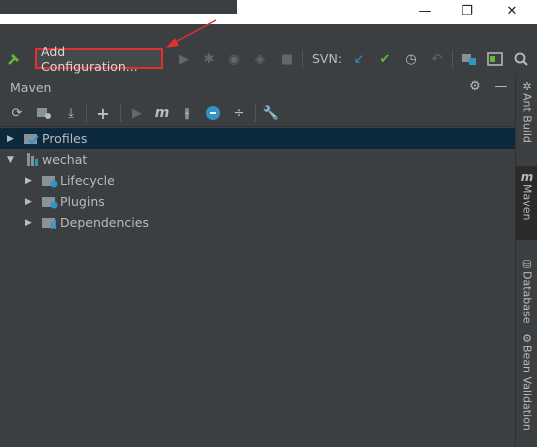 This screenshot has height=447, width=537. What do you see at coordinates (501, 86) in the screenshot?
I see `hide-panel-icon: —` at bounding box center [501, 86].